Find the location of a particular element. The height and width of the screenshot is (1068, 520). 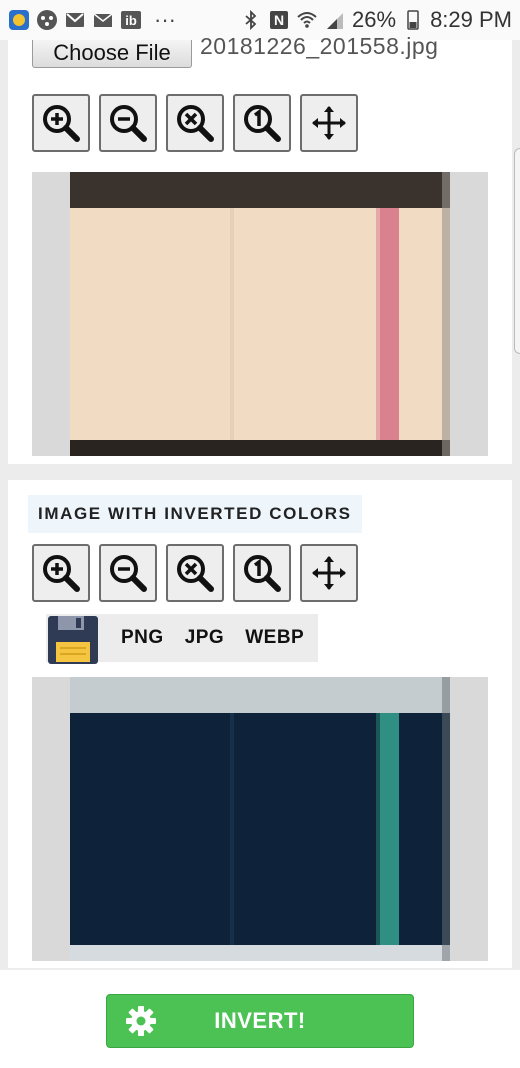

more-dots-icon: ··· is located at coordinates (165, 19).